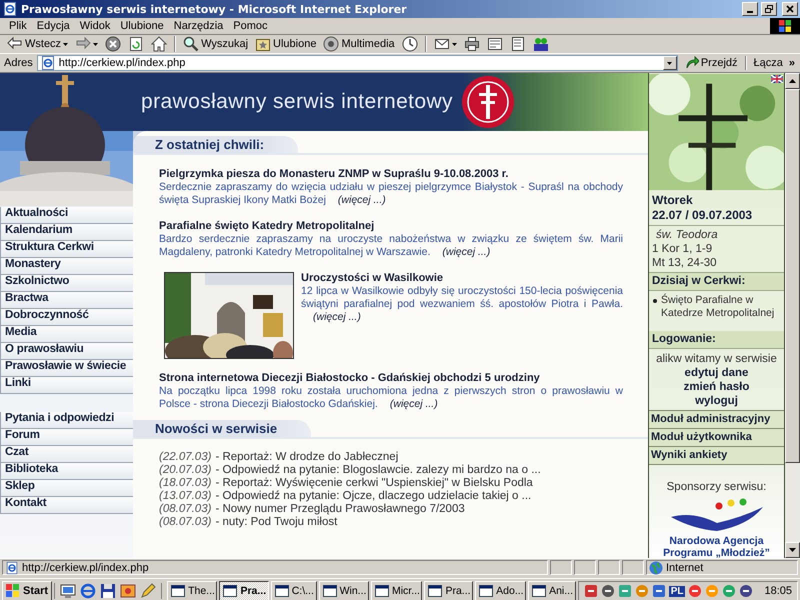  Describe the element at coordinates (66, 437) in the screenshot. I see `nav-link: Forum` at that location.